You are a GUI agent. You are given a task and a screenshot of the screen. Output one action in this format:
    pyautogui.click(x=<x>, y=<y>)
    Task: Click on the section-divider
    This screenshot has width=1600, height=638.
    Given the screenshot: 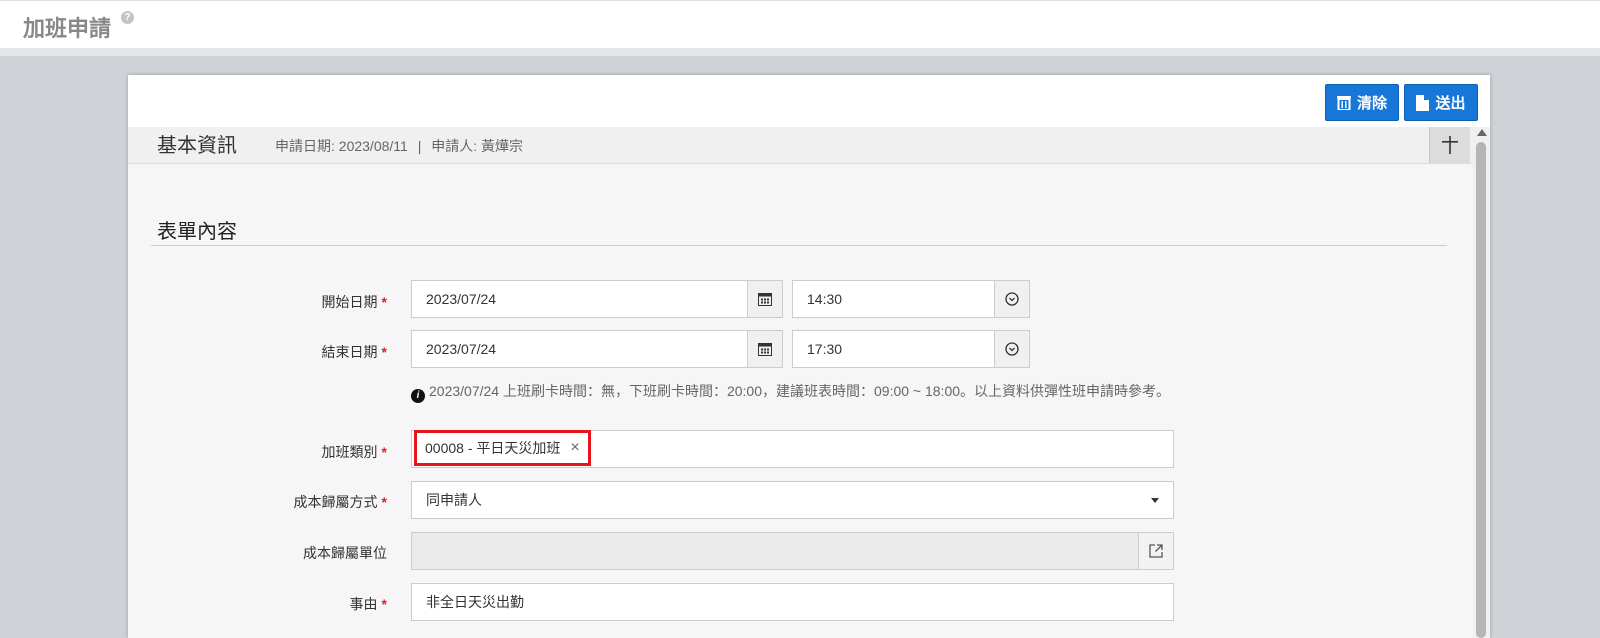 What is the action you would take?
    pyautogui.click(x=799, y=245)
    